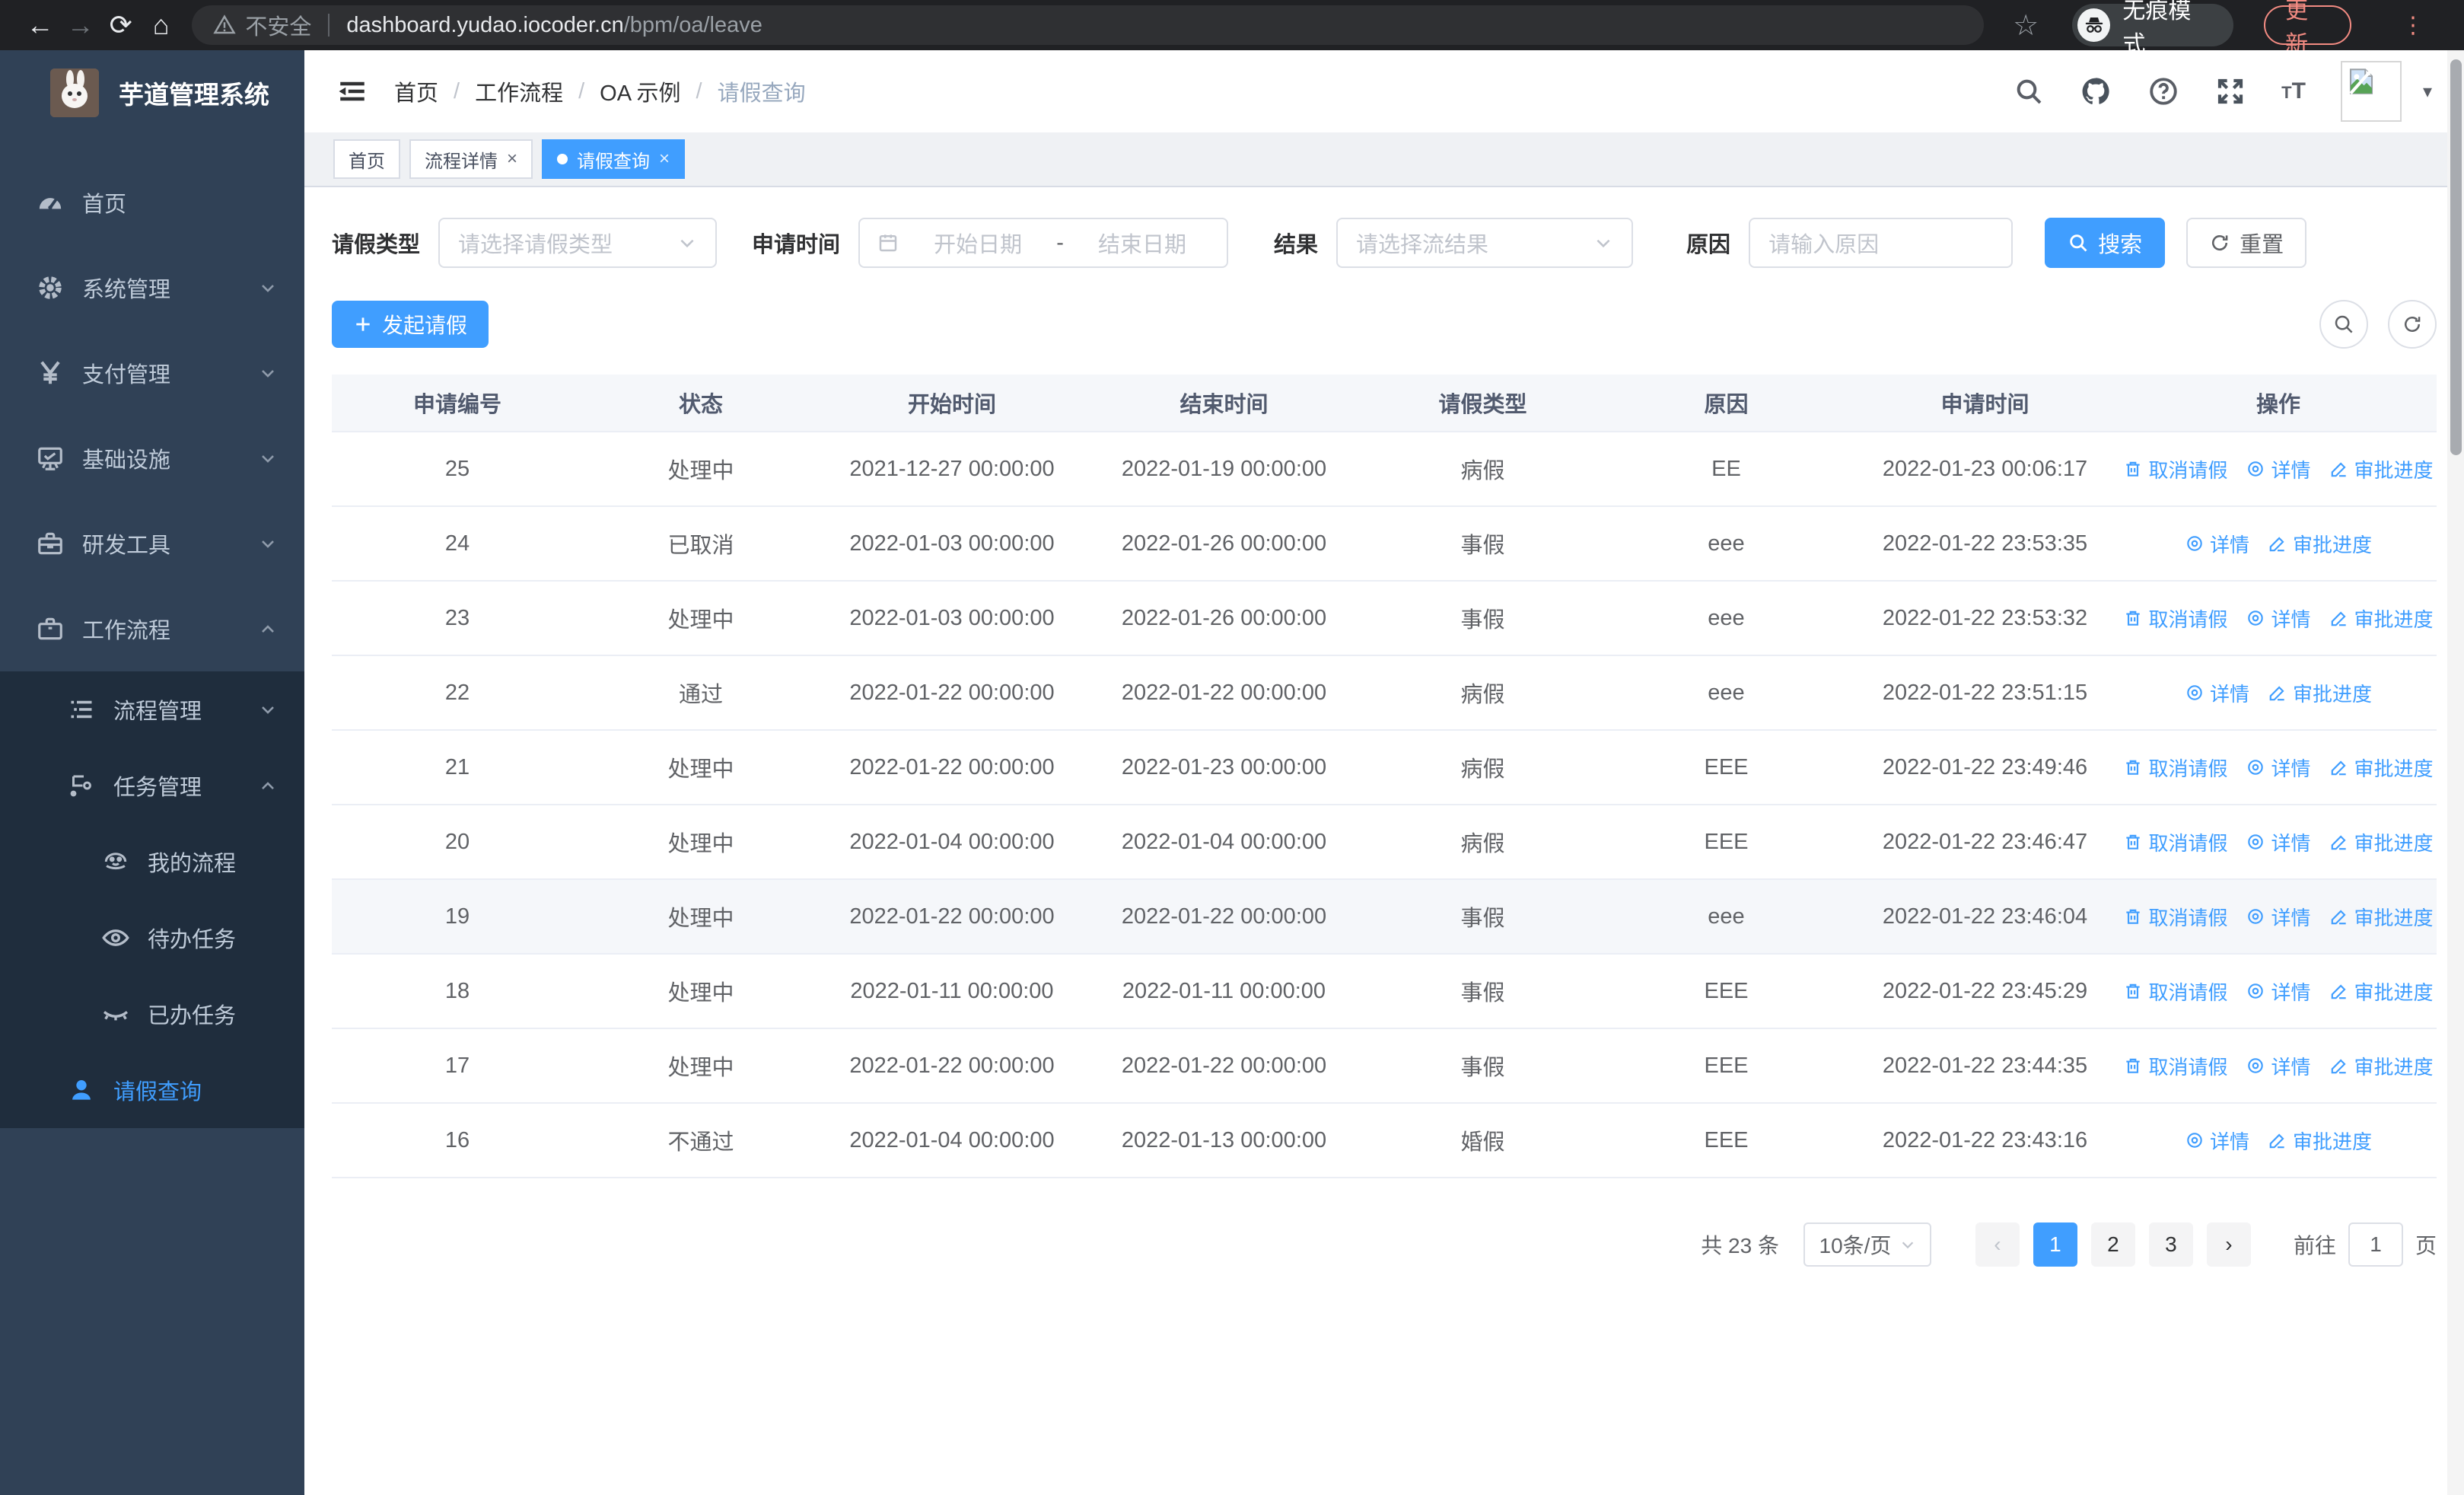  Describe the element at coordinates (640, 91) in the screenshot. I see `breadcrumb-item-3: OA 示例` at that location.